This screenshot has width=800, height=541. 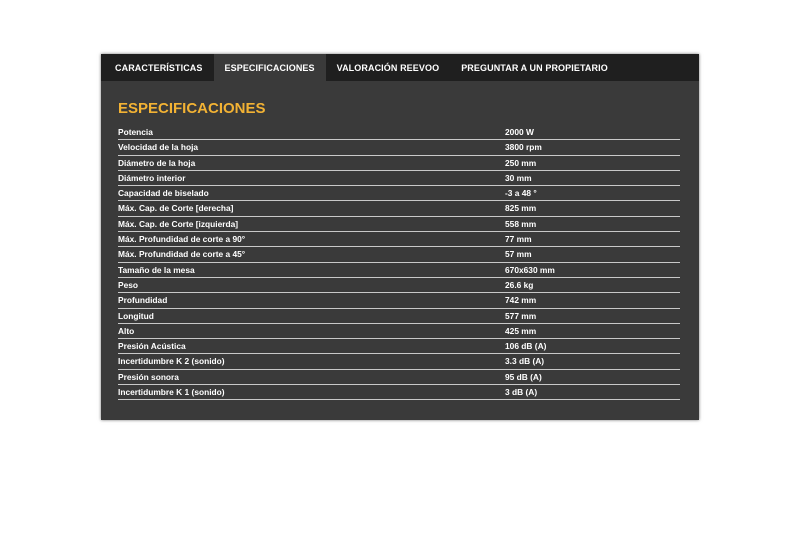 I want to click on spec-row: Máx. Profundidad de corte a 45° 57 mm, so click(x=399, y=255).